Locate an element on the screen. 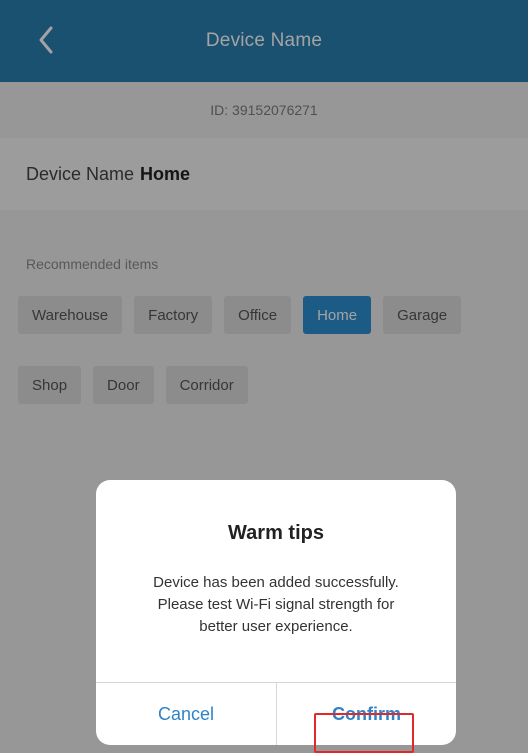 Image resolution: width=528 pixels, height=753 pixels. cancel-button: Cancel is located at coordinates (186, 714).